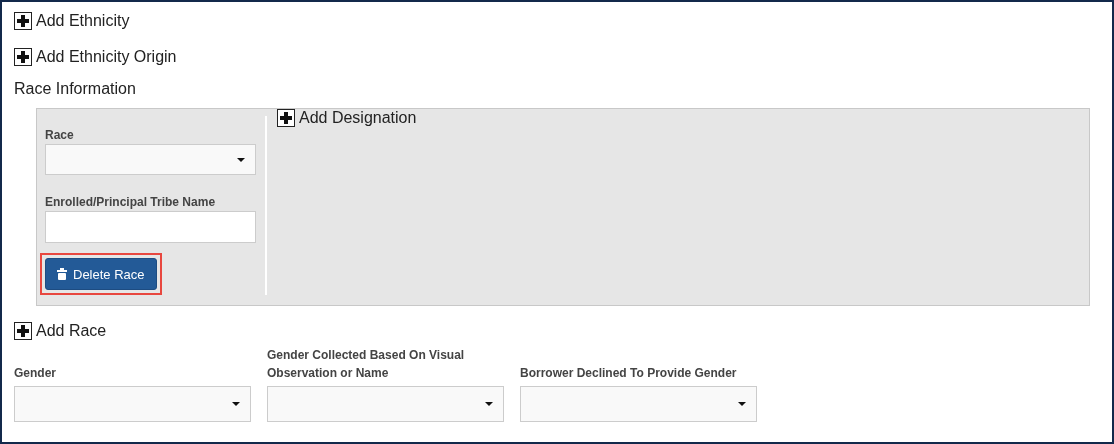 The image size is (1114, 444). I want to click on trash-icon, so click(62, 274).